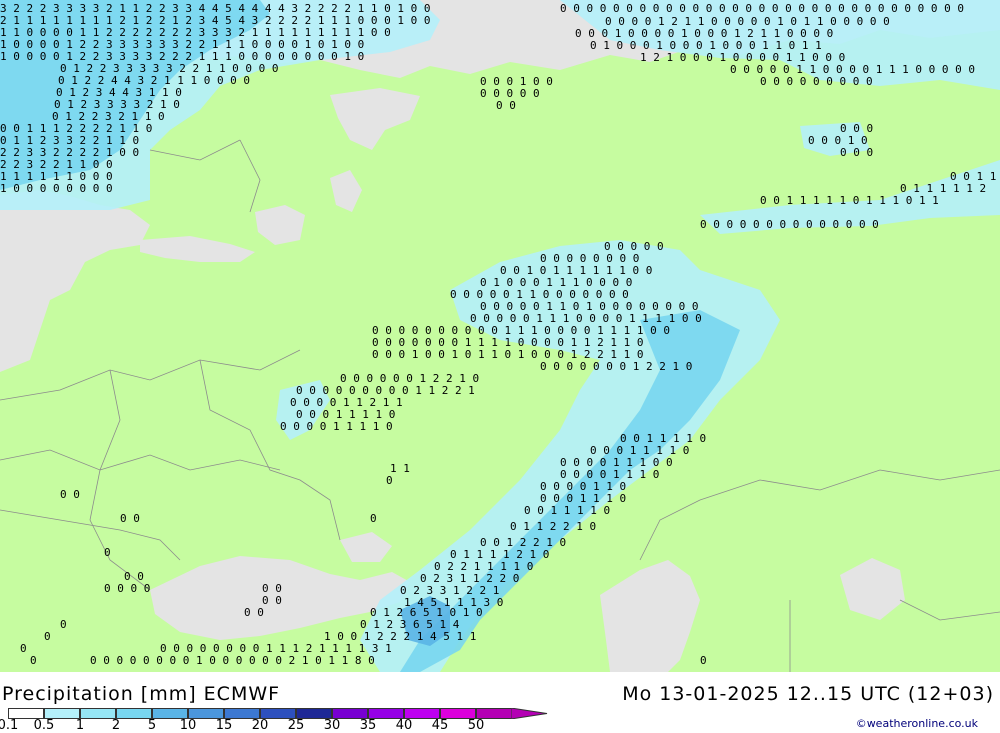 The height and width of the screenshot is (733, 1000). I want to click on color-scale-labels: 0.1 0.5 1 2 5 10 15 20 25 30 35 40 45 50, so click(270, 725).